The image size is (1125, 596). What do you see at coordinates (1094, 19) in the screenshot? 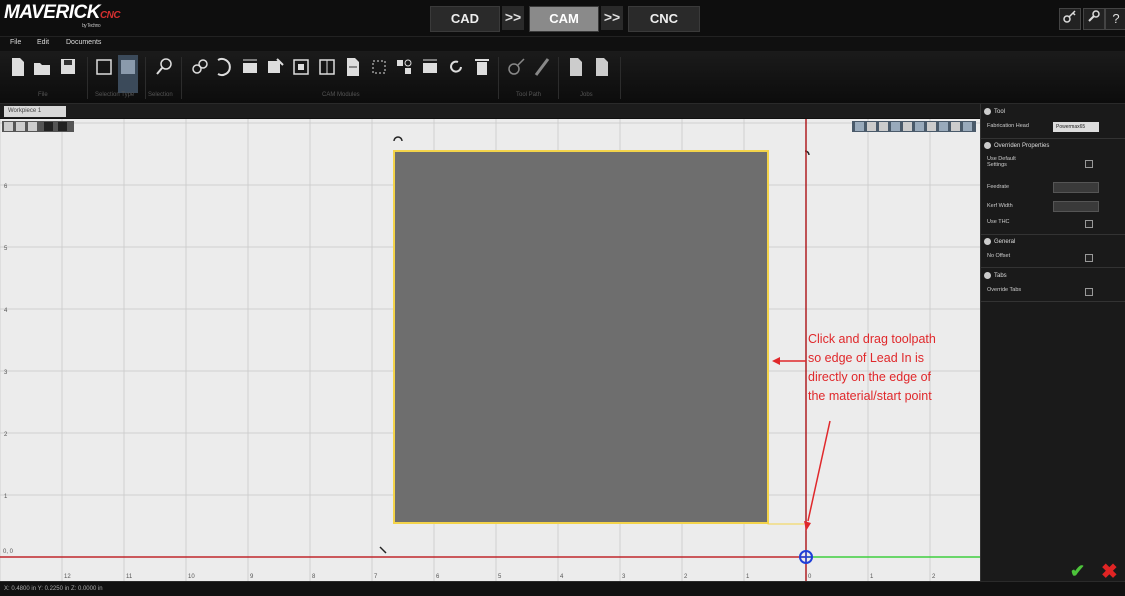
I see `wrench-icon` at bounding box center [1094, 19].